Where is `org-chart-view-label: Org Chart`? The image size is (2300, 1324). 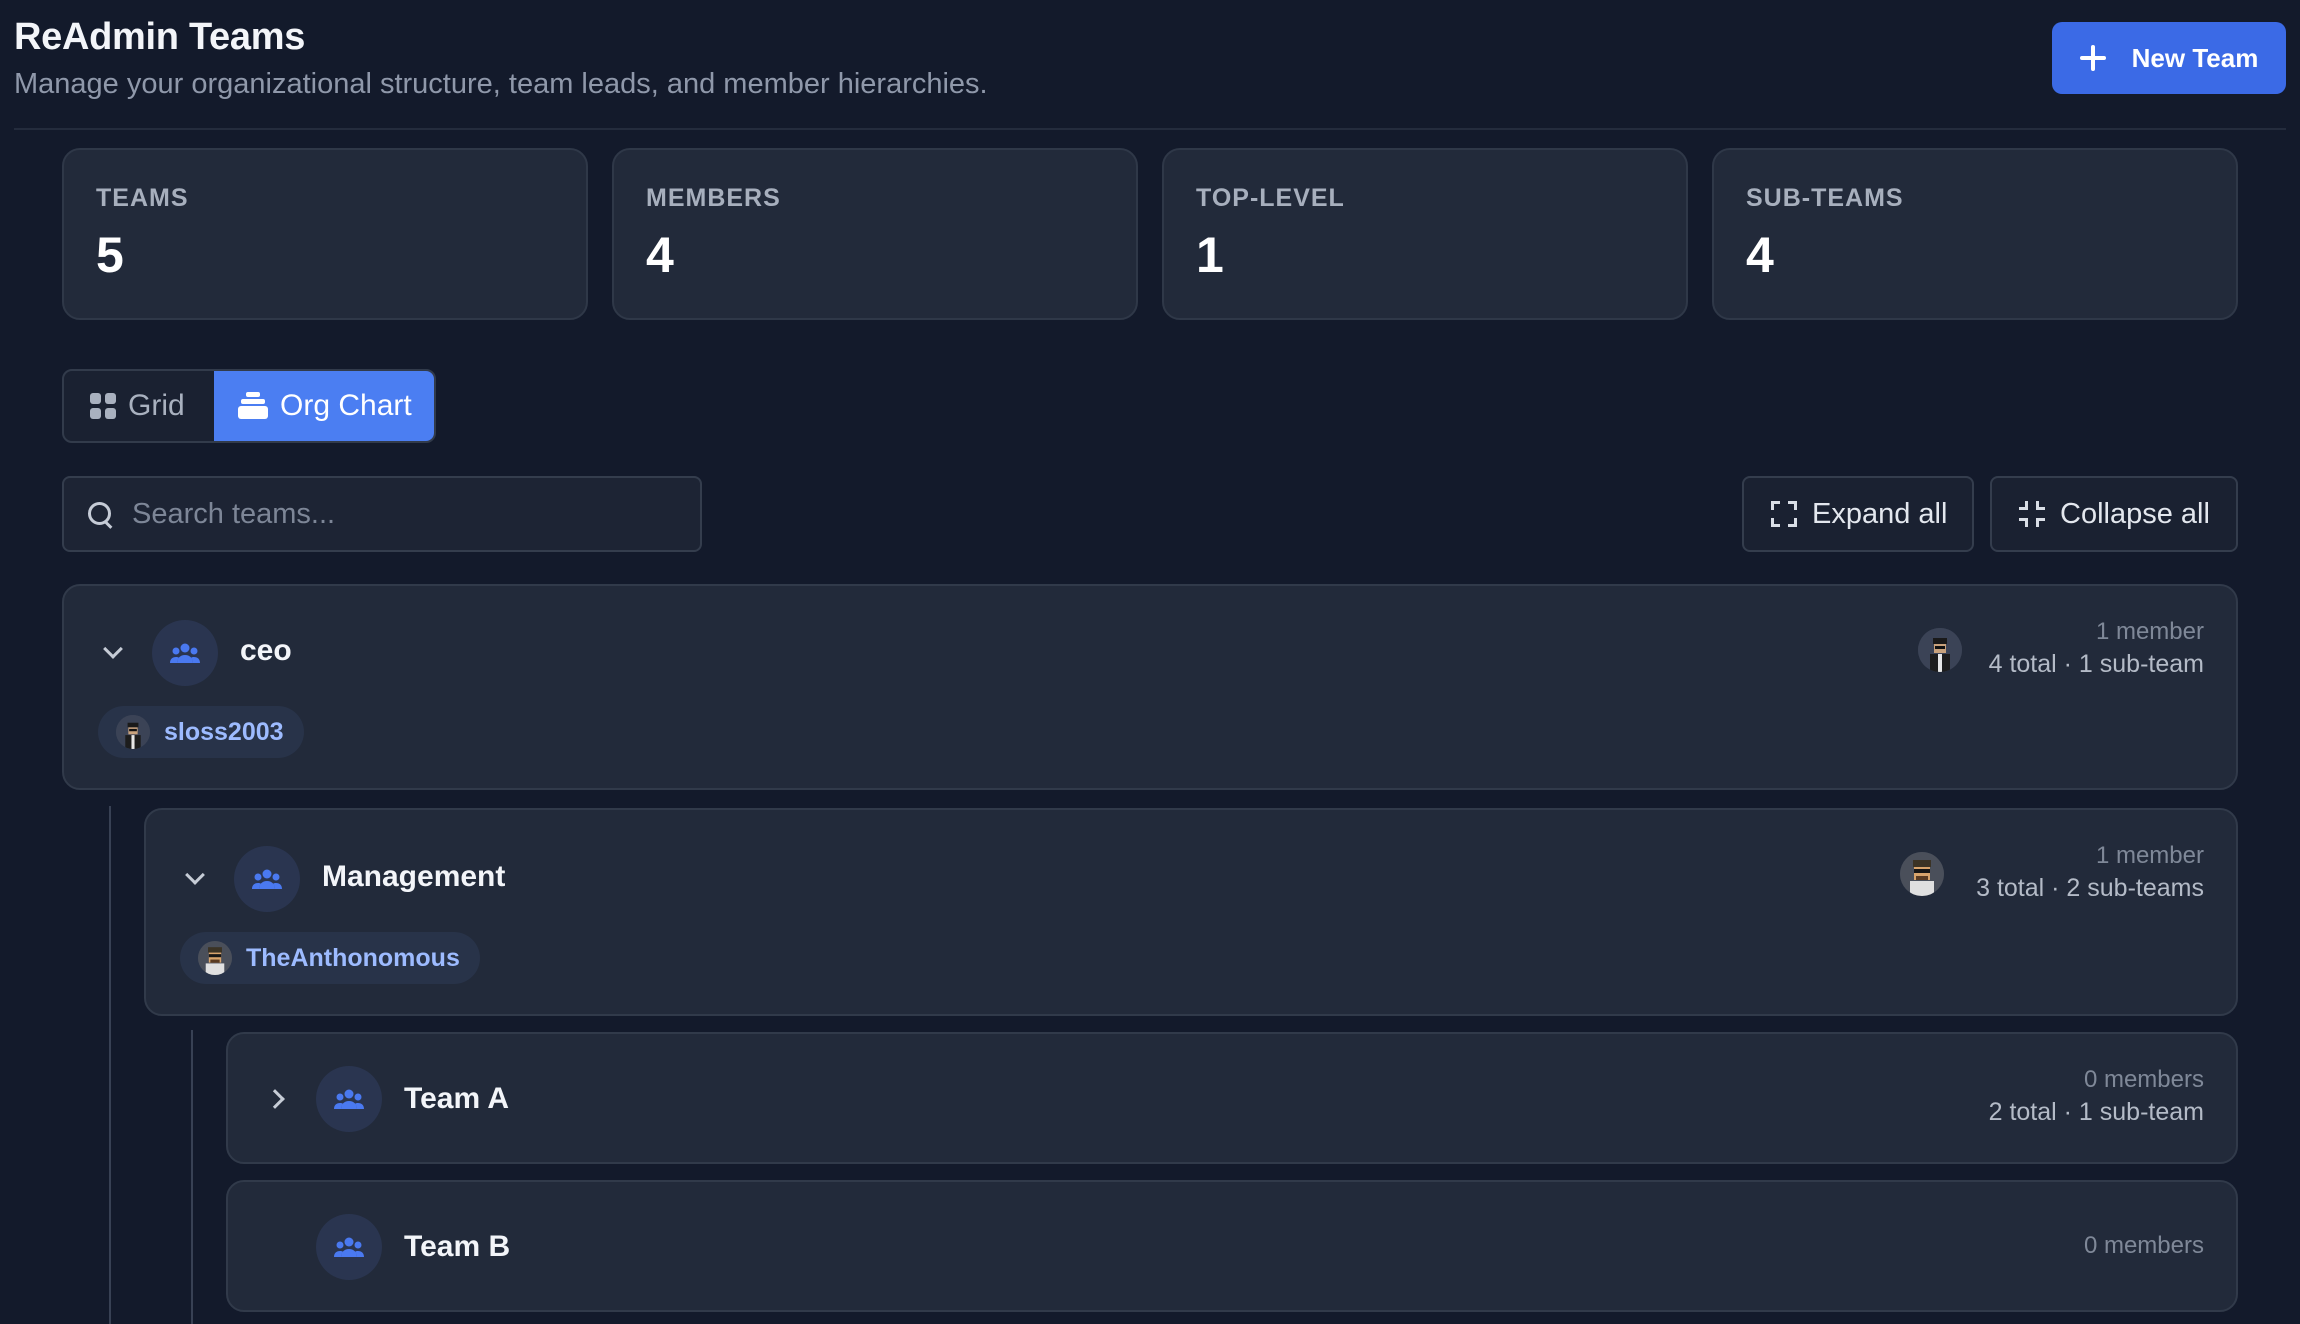
org-chart-view-label: Org Chart is located at coordinates (346, 405).